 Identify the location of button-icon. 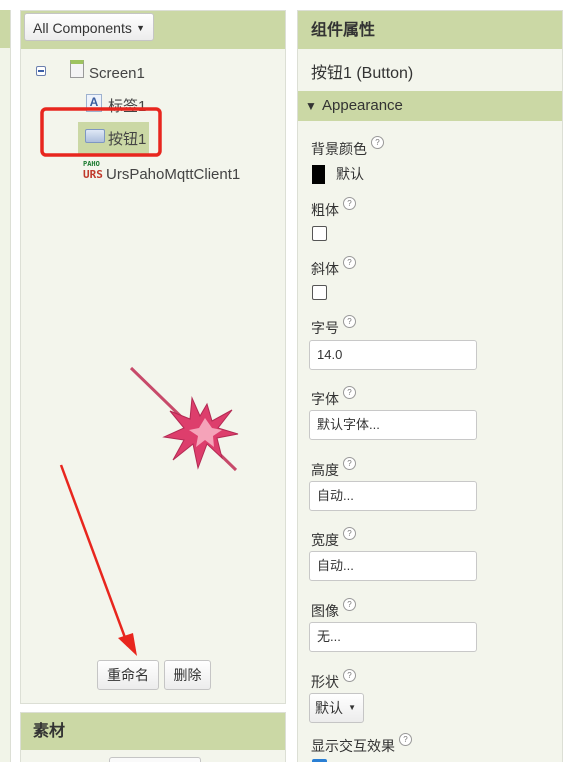
(95, 136).